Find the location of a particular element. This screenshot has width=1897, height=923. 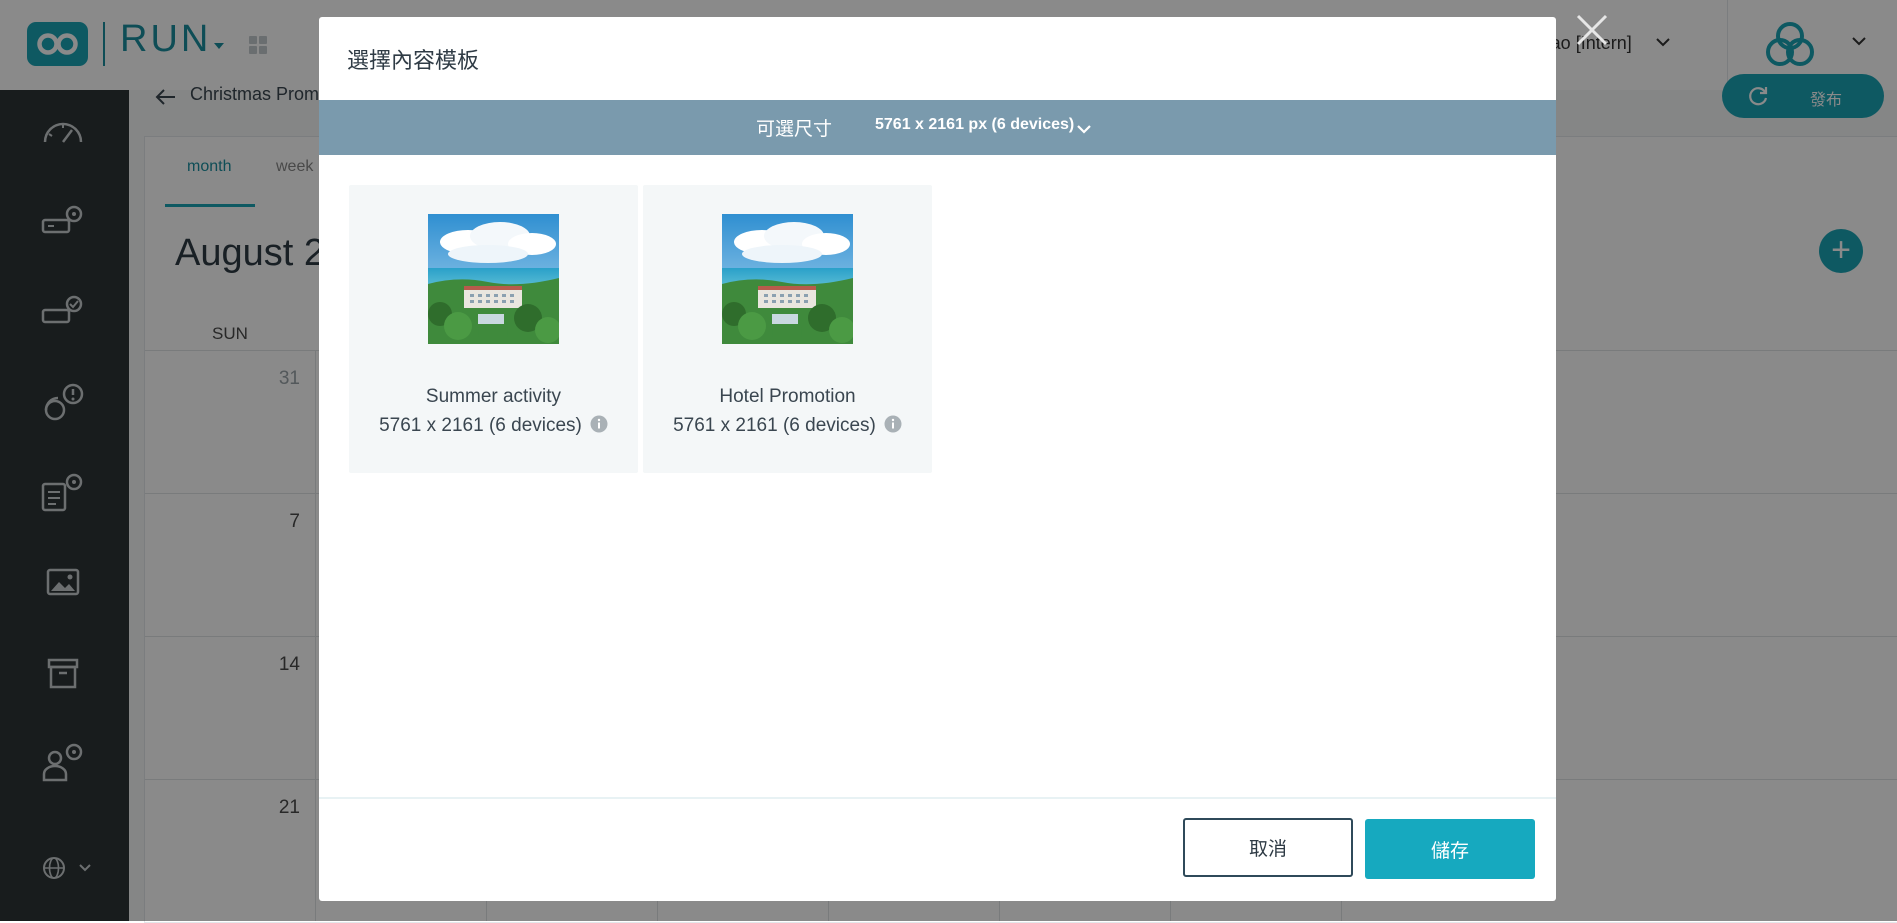

template-name: Hotel Promotion is located at coordinates (787, 396).